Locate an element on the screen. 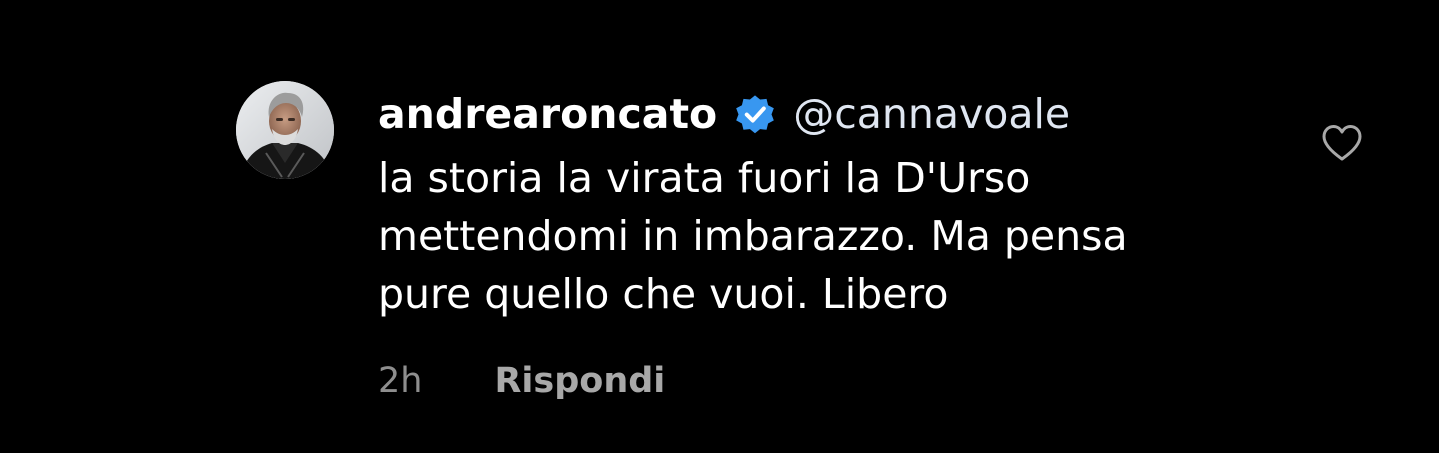 The width and height of the screenshot is (1439, 453). comment-text-line: pure quello che vuoi. Libero is located at coordinates (663, 294).